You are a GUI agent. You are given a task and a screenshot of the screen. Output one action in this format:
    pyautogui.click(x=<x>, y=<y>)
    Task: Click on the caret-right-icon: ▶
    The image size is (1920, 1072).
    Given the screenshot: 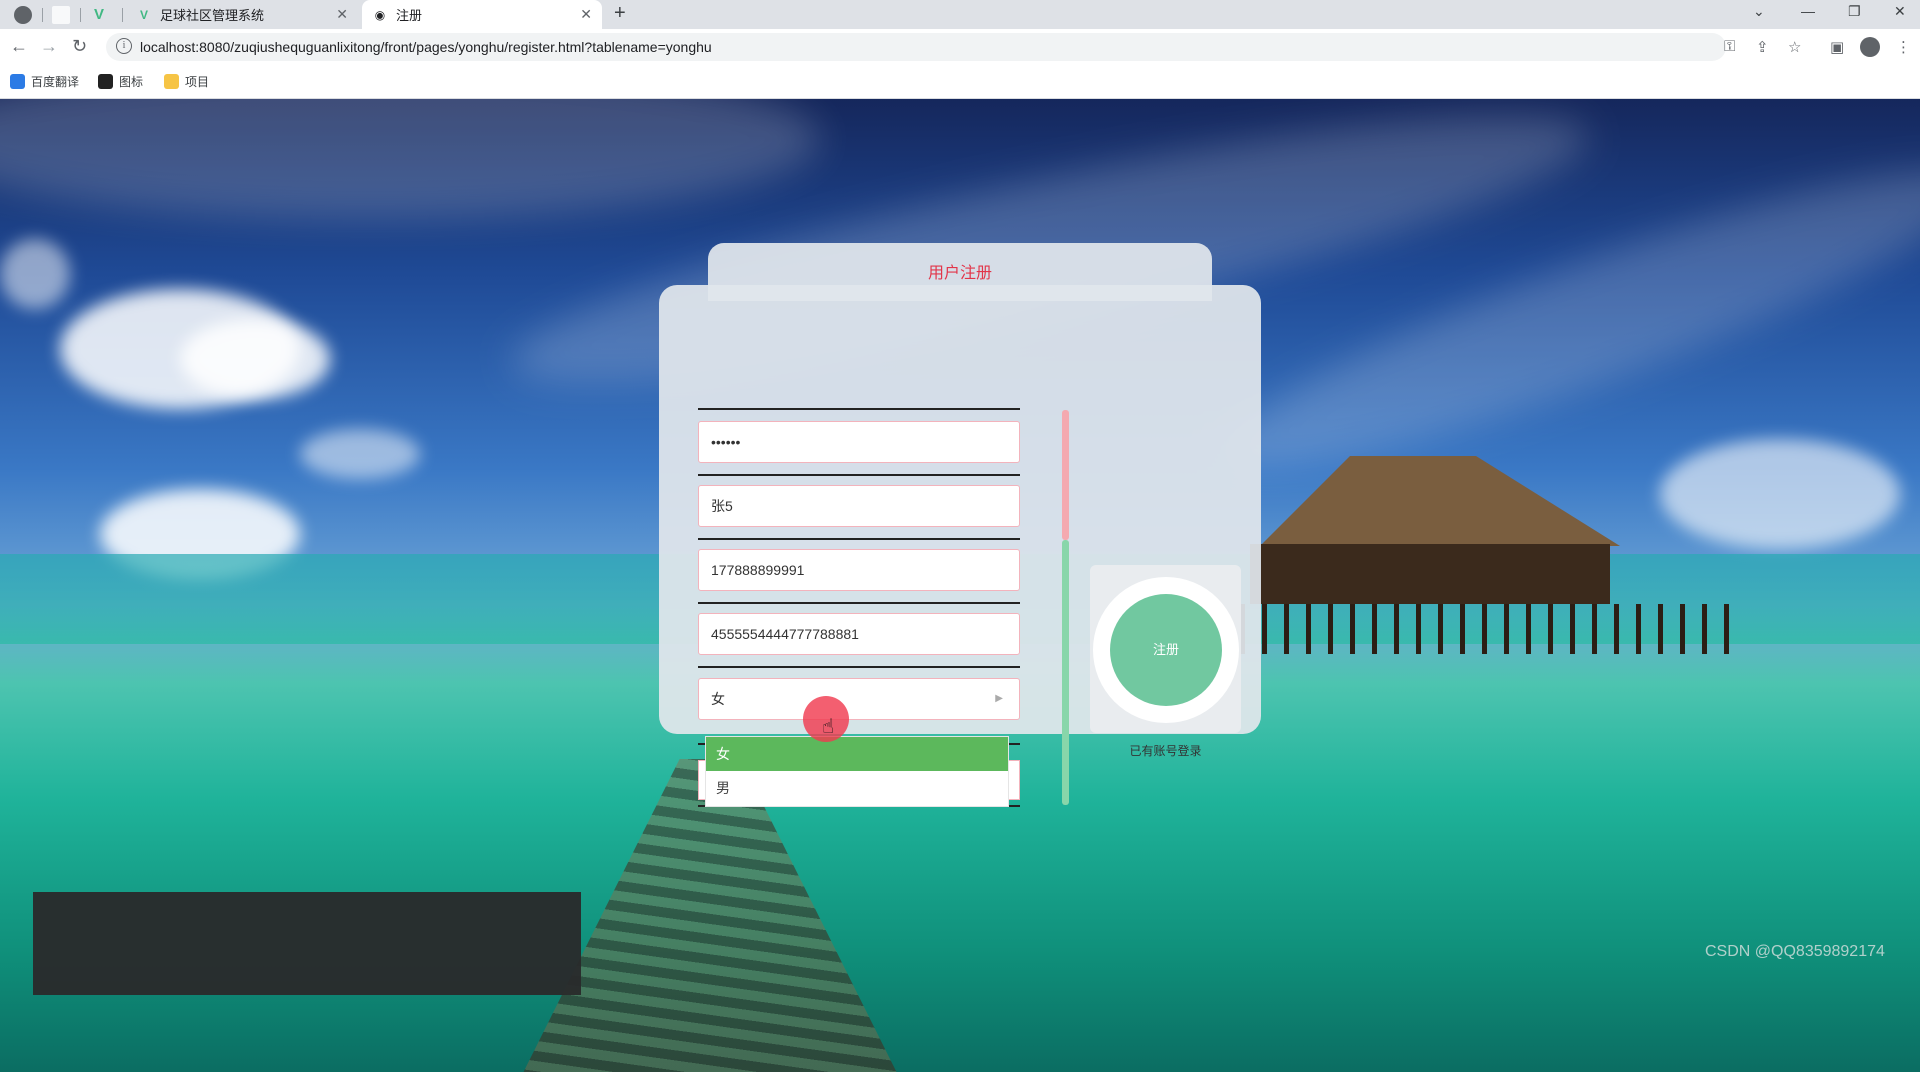 What is the action you would take?
    pyautogui.click(x=999, y=698)
    